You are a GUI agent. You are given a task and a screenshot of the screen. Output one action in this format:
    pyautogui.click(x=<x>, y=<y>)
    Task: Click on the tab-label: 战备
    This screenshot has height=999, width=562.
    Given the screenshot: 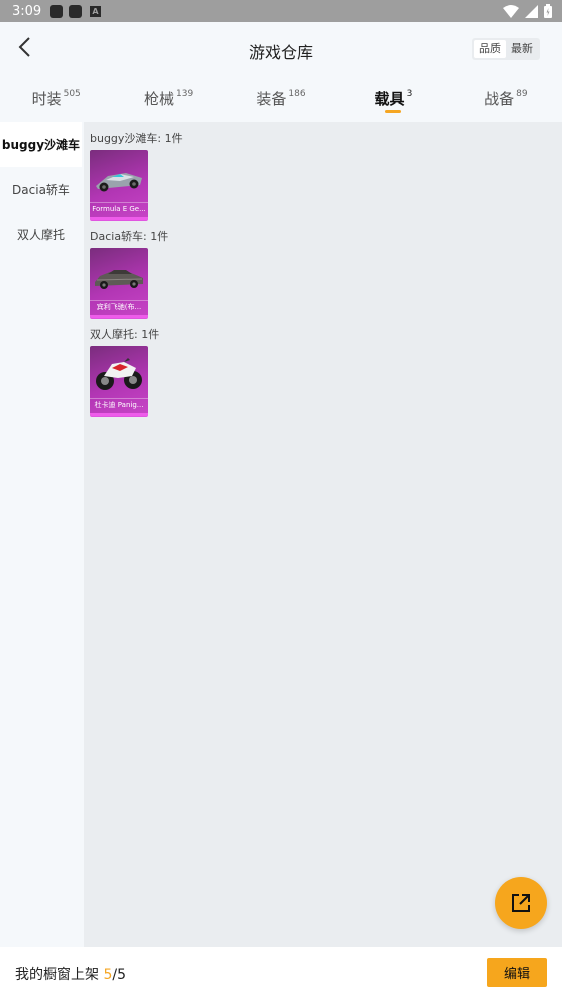 What is the action you would take?
    pyautogui.click(x=499, y=99)
    